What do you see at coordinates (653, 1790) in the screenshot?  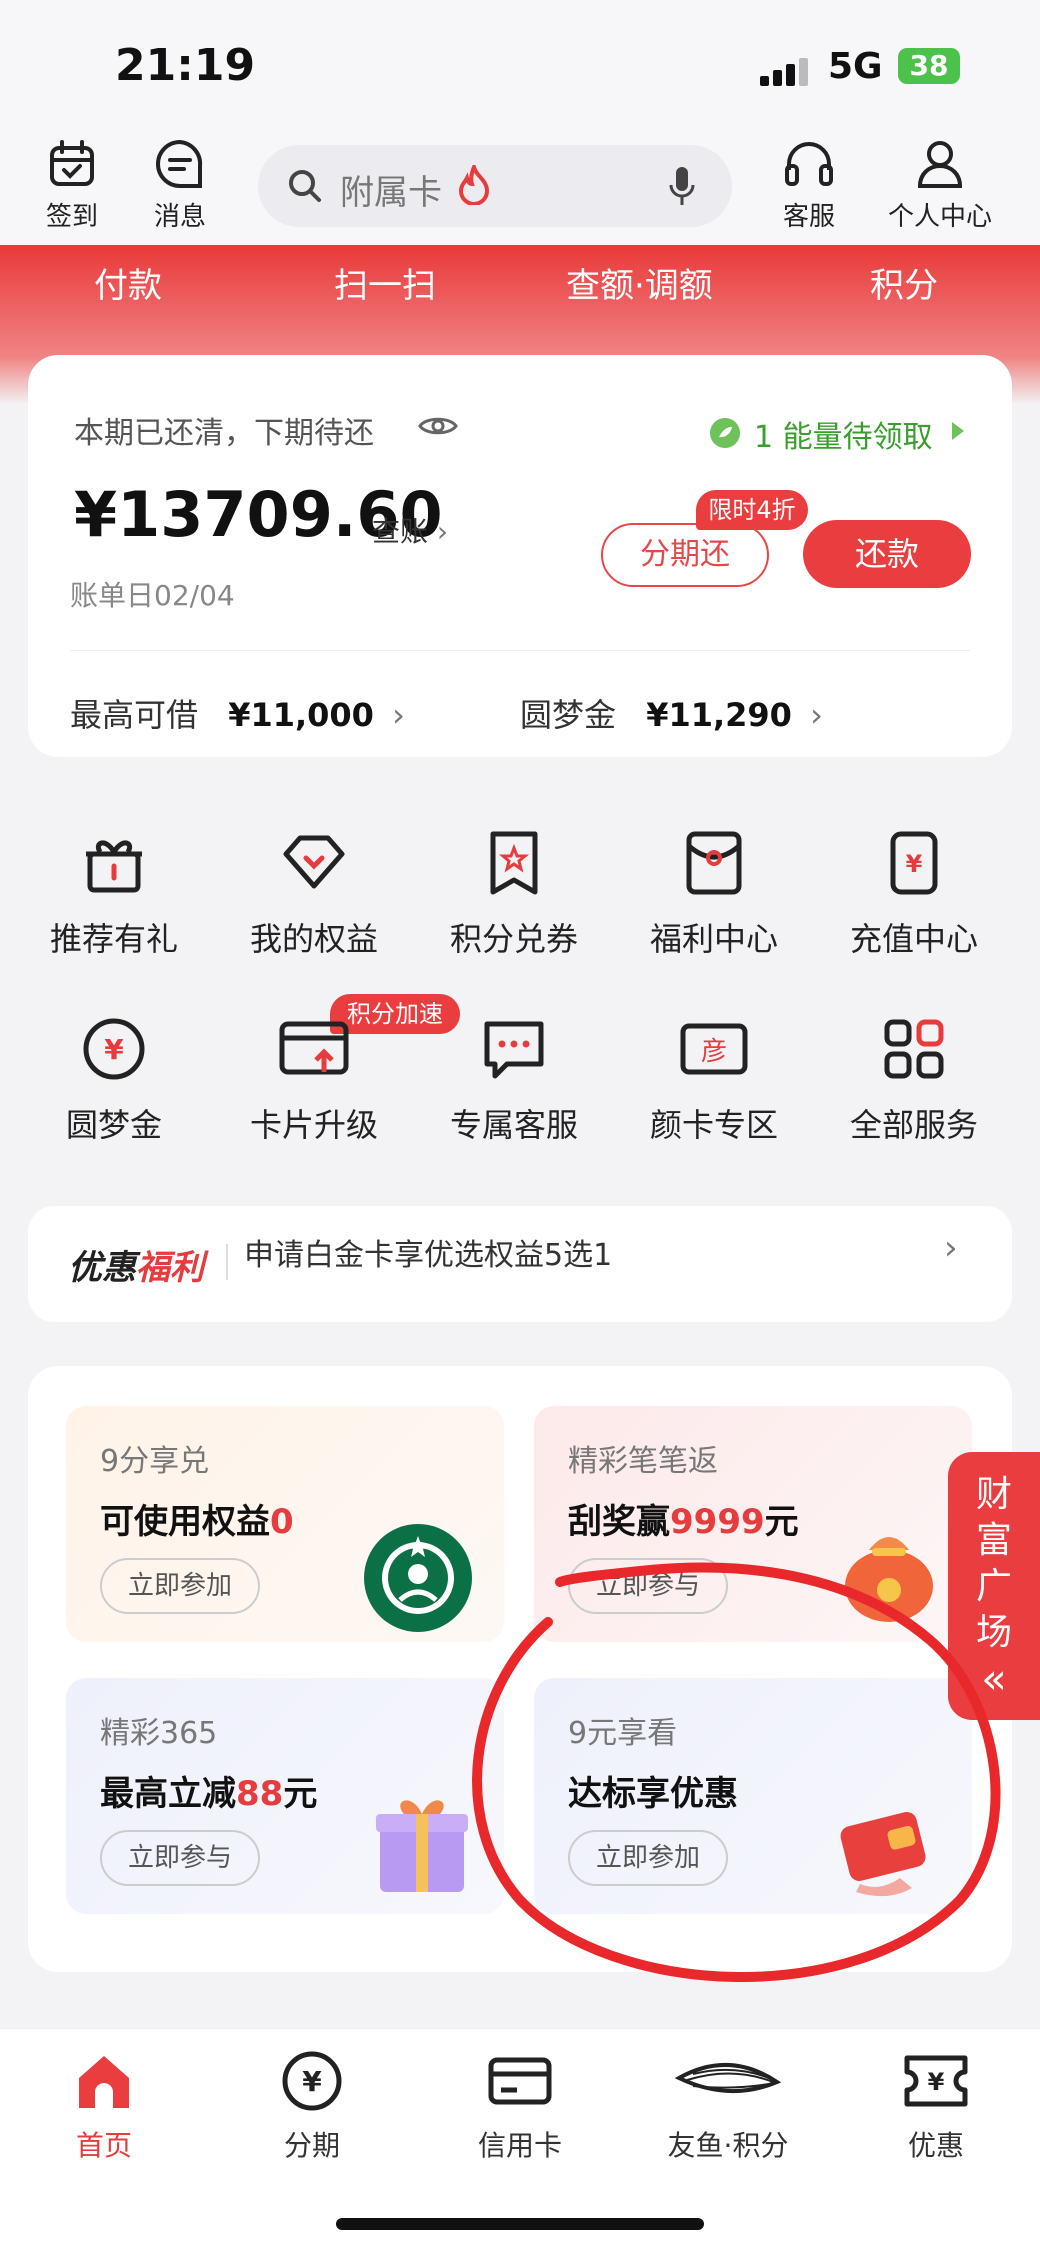 I see `activity-title: 达标享优惠` at bounding box center [653, 1790].